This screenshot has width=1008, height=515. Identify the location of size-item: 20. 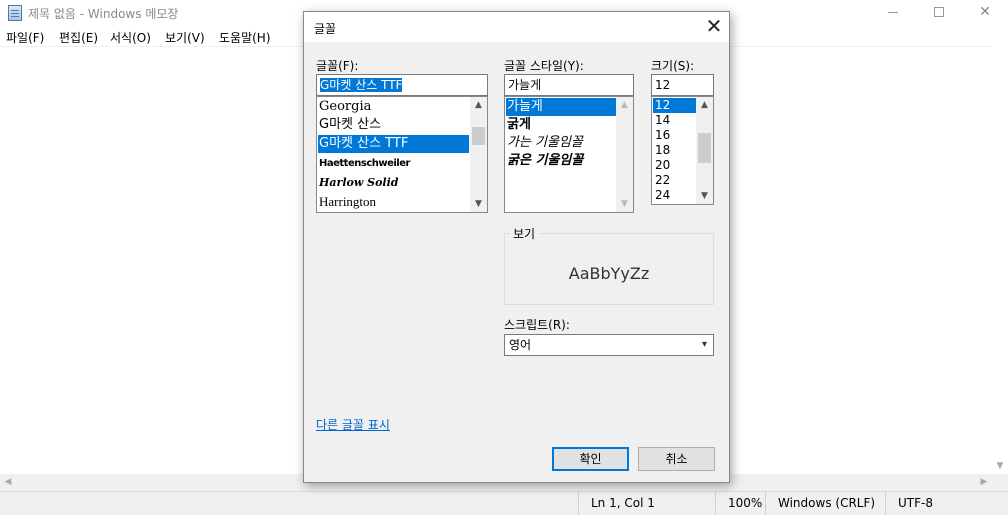
(675, 165).